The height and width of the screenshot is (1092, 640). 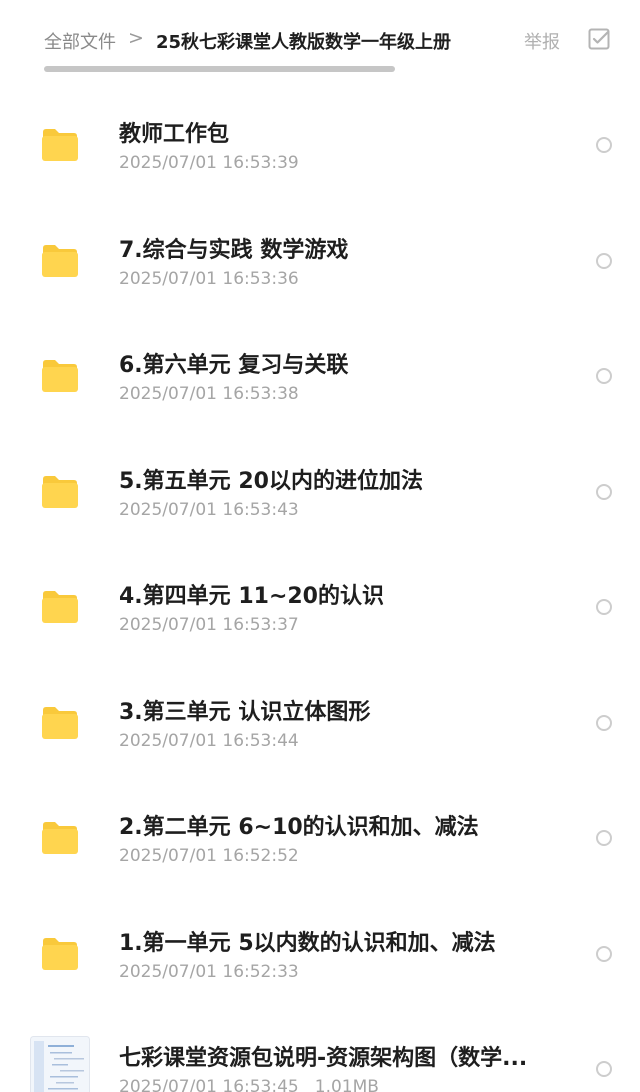 What do you see at coordinates (234, 365) in the screenshot?
I see `item-name: 6.第六单元 复习与关联` at bounding box center [234, 365].